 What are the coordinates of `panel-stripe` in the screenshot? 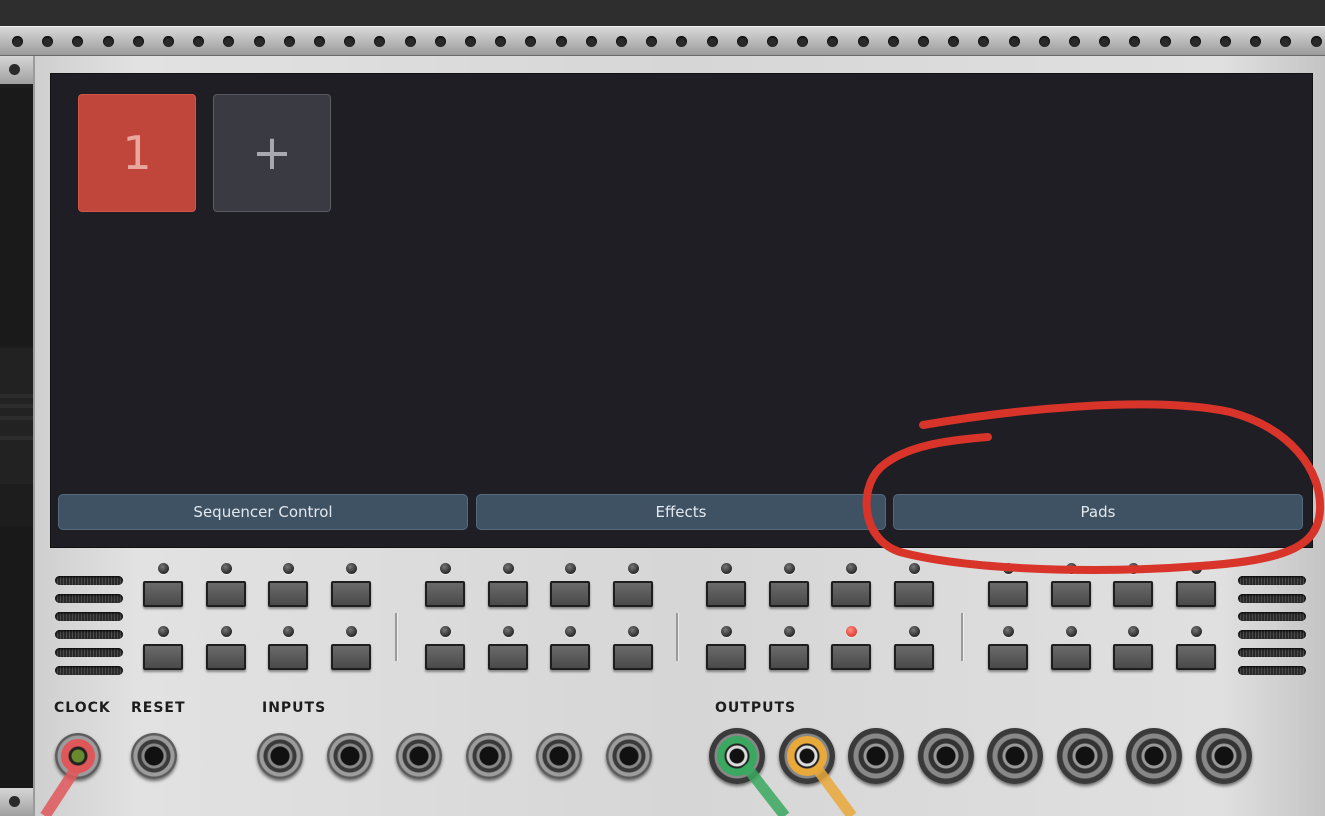 It's located at (16, 438).